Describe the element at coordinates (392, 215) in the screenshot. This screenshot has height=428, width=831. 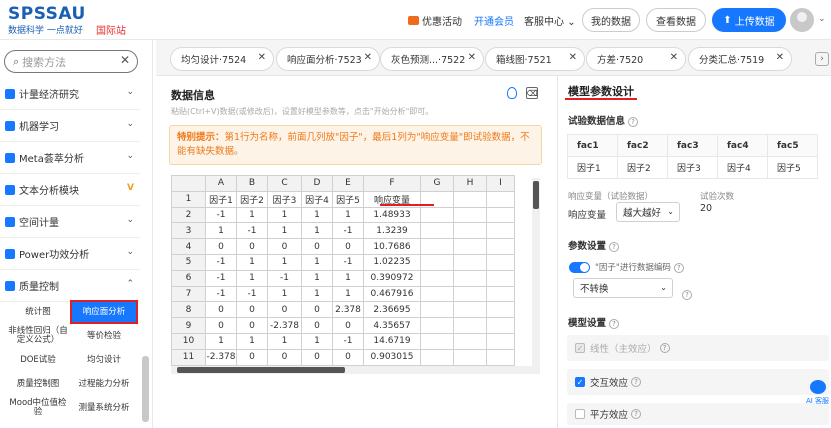
I see `grid-cell: 1.48933` at that location.